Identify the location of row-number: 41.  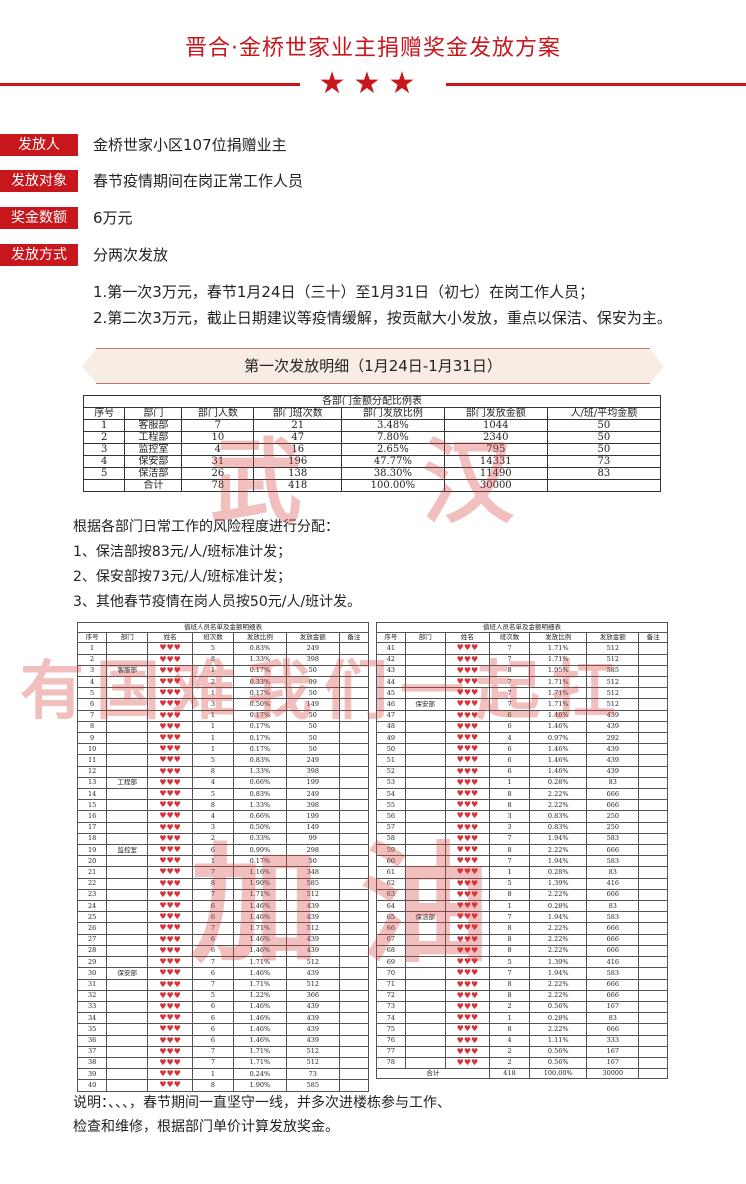
(391, 648).